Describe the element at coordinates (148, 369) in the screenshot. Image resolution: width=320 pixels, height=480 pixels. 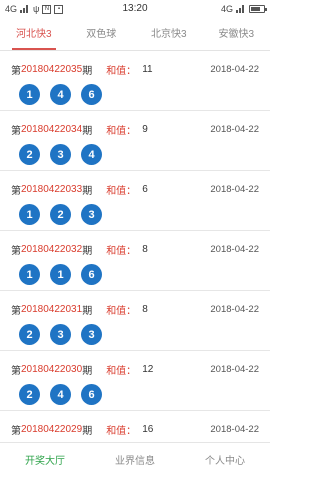
I see `sum-value: 12` at that location.